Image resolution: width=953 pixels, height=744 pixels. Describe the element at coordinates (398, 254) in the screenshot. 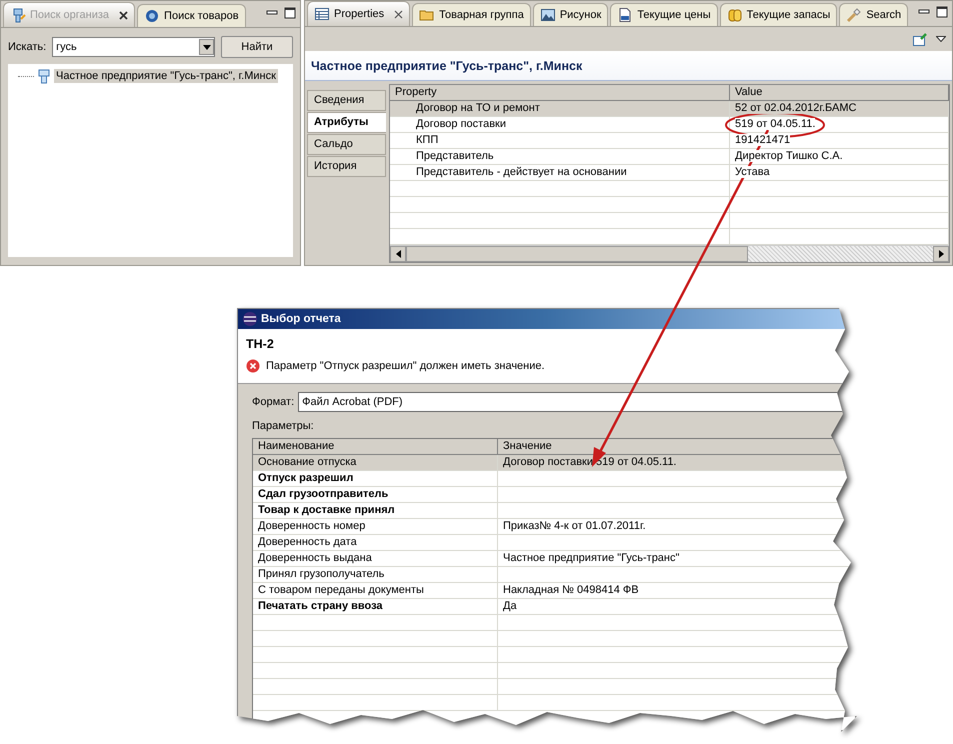

I see `scroll-left-icon` at that location.